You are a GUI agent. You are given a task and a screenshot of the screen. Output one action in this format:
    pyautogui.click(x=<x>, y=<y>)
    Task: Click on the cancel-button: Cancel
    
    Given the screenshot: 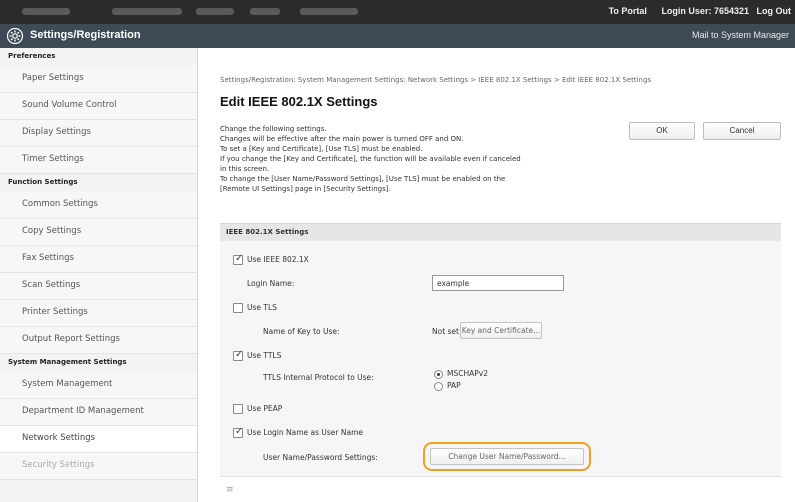 What is the action you would take?
    pyautogui.click(x=742, y=131)
    